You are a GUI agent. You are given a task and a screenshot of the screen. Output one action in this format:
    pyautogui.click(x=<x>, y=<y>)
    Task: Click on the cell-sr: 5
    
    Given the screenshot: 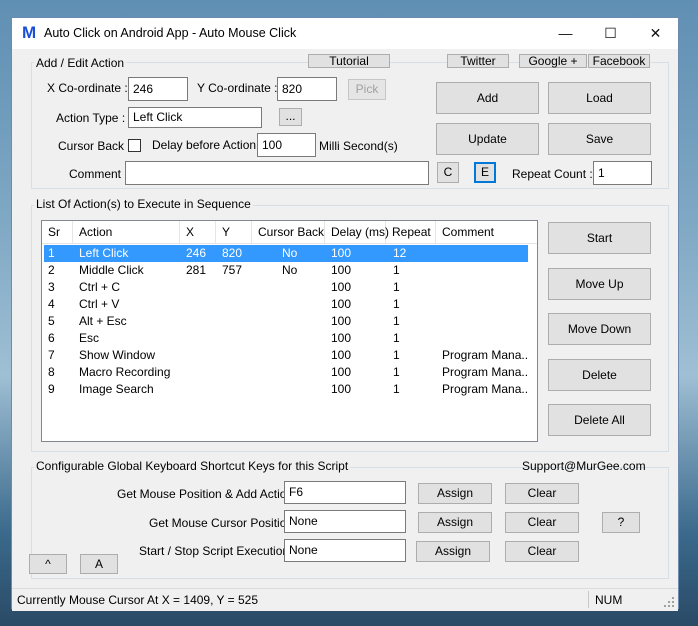 What is the action you would take?
    pyautogui.click(x=51, y=321)
    